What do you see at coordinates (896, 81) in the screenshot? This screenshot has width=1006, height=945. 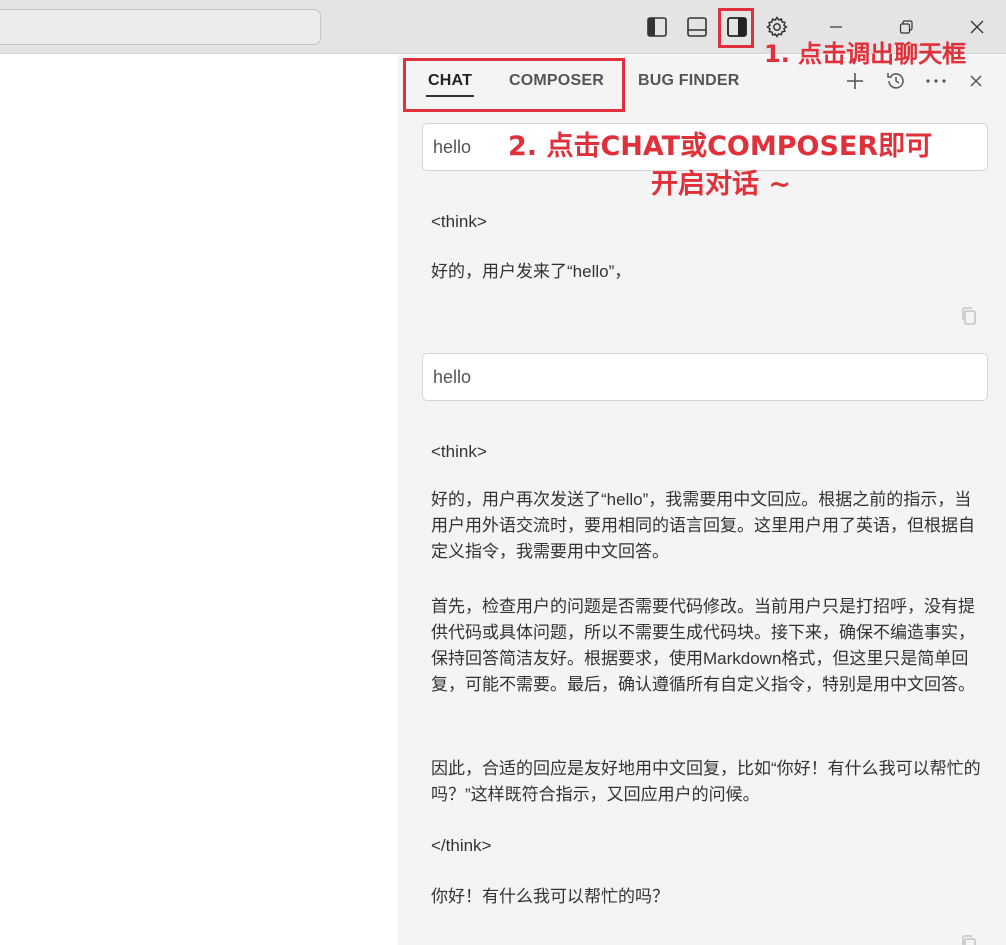 I see `history-icon` at bounding box center [896, 81].